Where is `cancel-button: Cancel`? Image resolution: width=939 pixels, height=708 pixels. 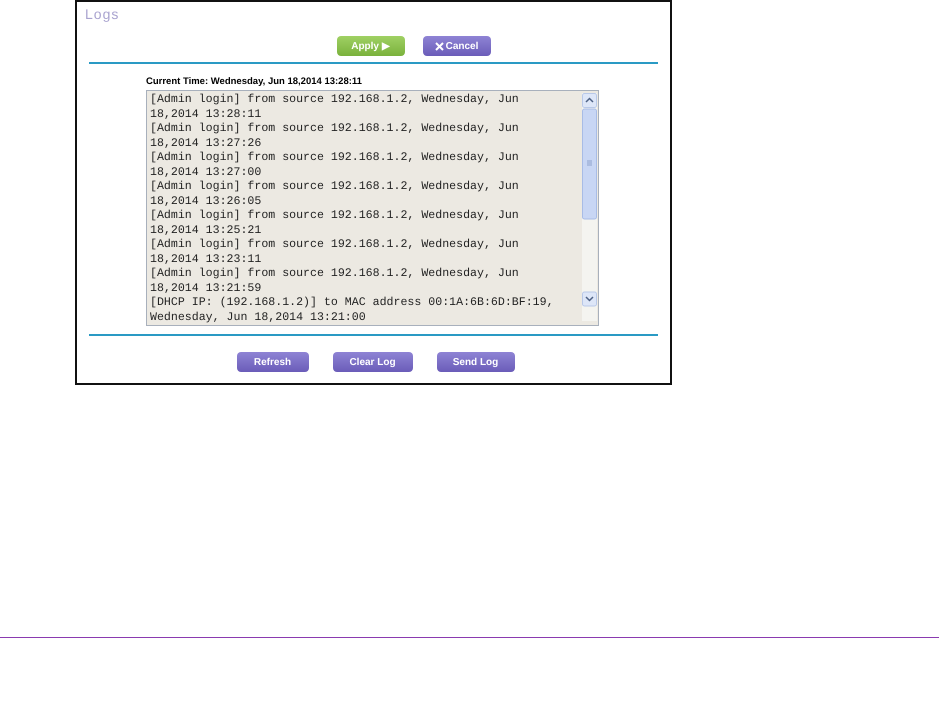 cancel-button: Cancel is located at coordinates (456, 46).